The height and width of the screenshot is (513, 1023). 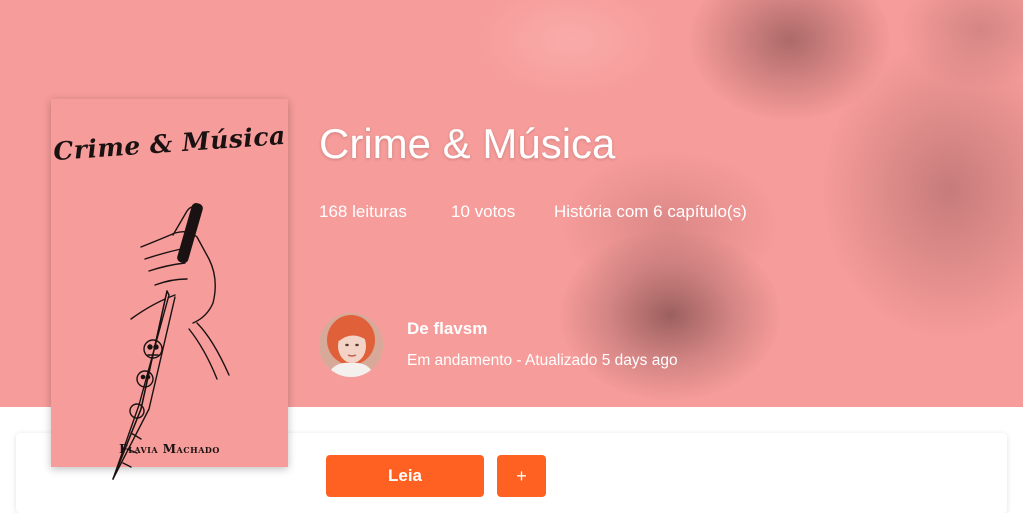 What do you see at coordinates (483, 211) in the screenshot?
I see `votes-count: 10 votos` at bounding box center [483, 211].